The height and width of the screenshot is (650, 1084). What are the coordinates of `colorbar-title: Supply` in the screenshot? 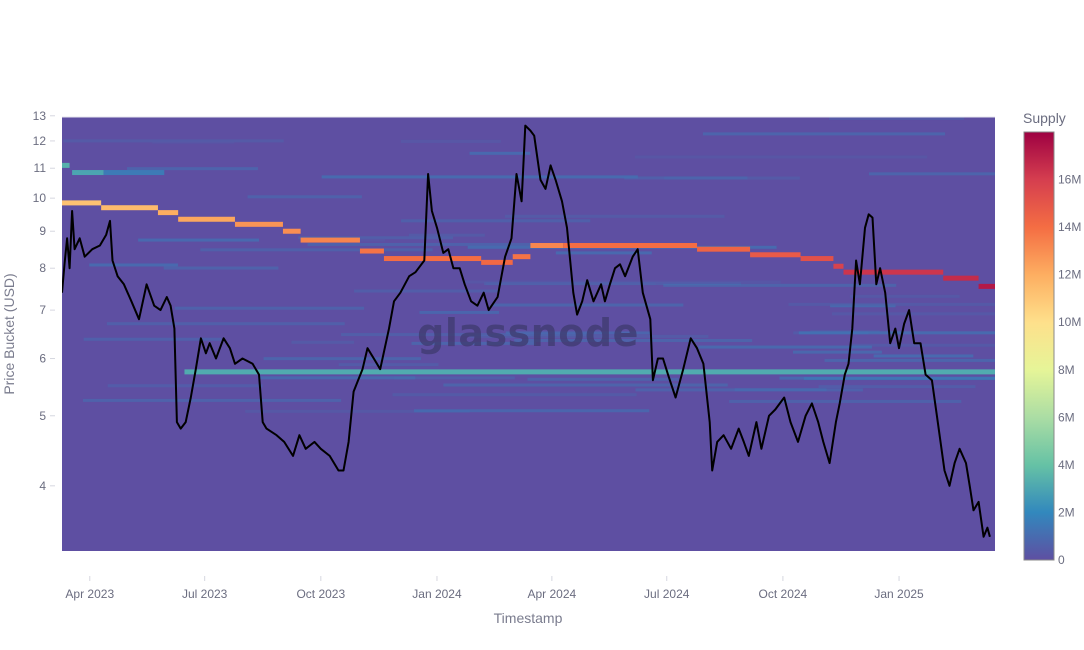 It's located at (1044, 118).